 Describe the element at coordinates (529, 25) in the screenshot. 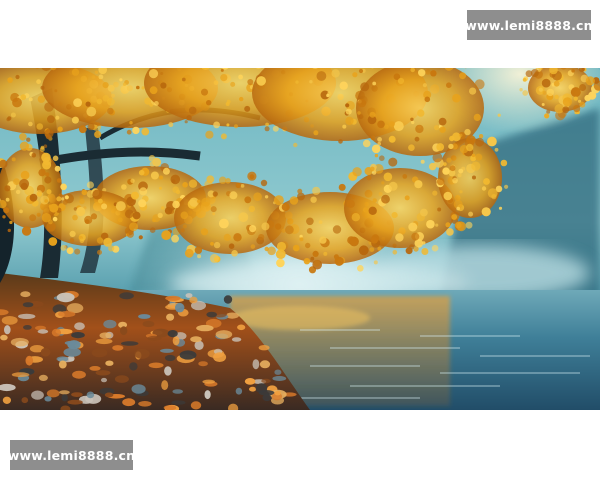

I see `watermark-top-text: www.lemi8888.cn` at that location.